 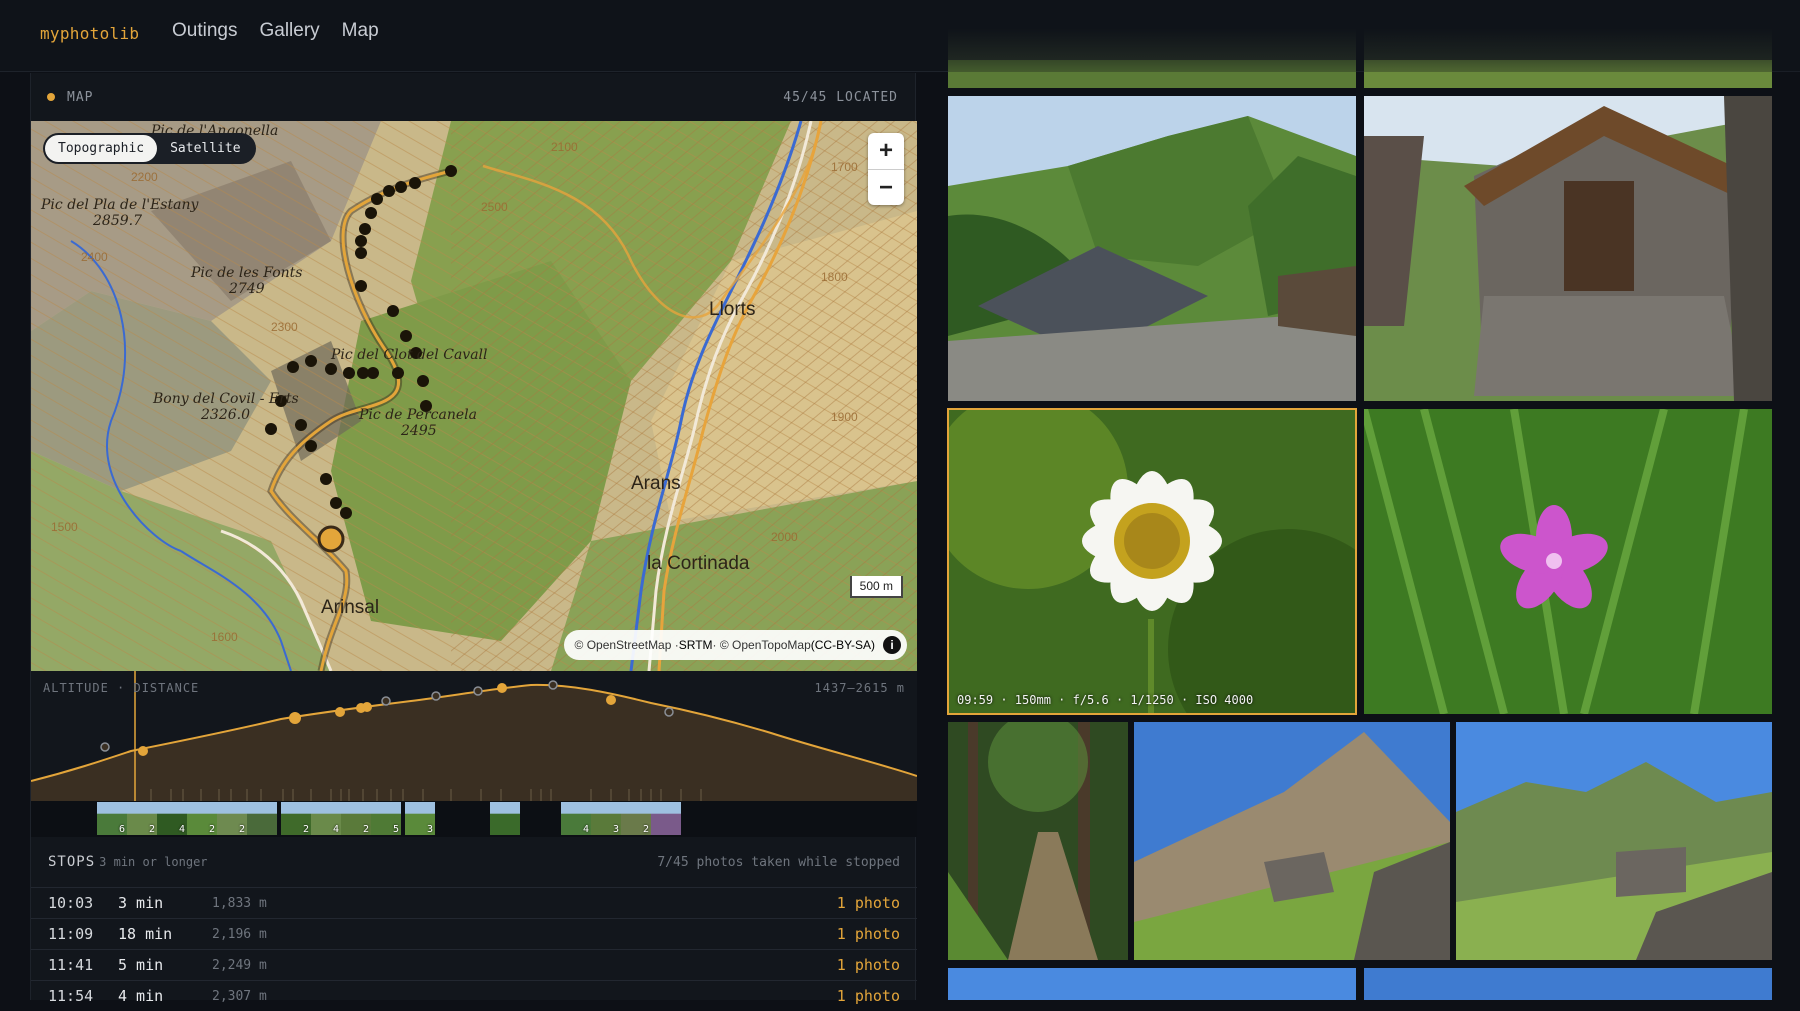 I want to click on map-label-pla-estany-alt: 2859.7, so click(x=117, y=221).